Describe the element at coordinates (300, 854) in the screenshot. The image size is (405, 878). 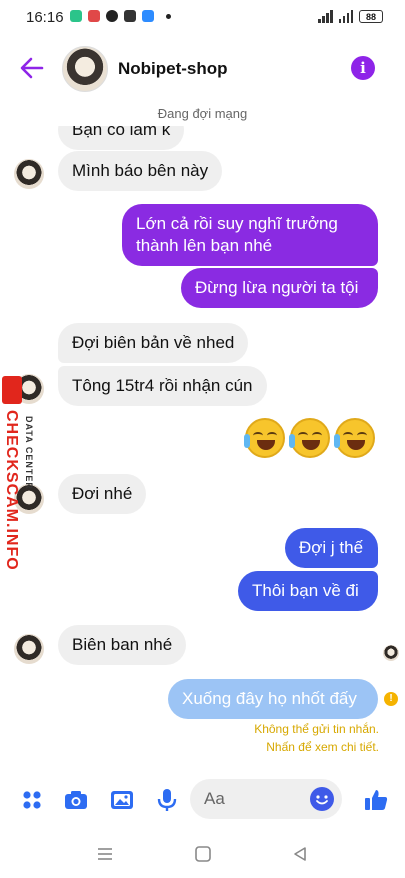
I see `back-nav-icon` at that location.